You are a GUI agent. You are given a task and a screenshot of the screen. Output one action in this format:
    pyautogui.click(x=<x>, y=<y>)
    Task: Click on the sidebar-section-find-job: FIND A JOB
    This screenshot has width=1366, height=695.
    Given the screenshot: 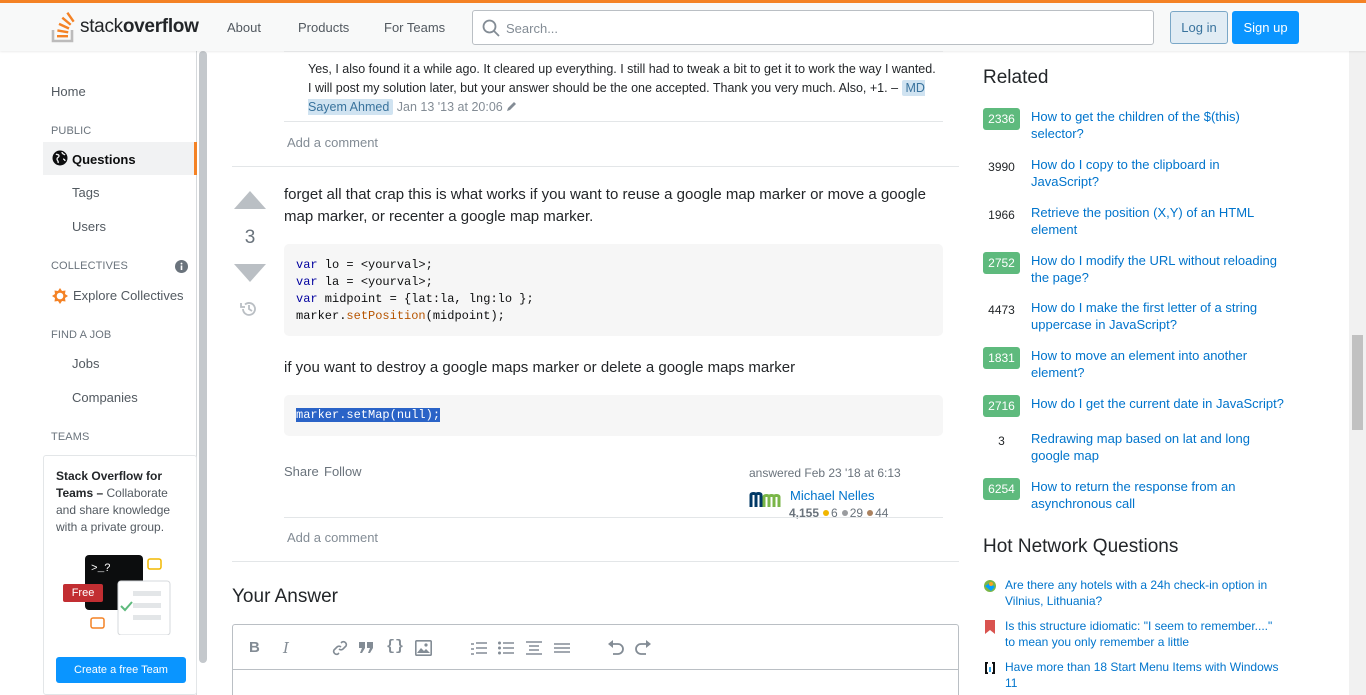 What is the action you would take?
    pyautogui.click(x=81, y=335)
    